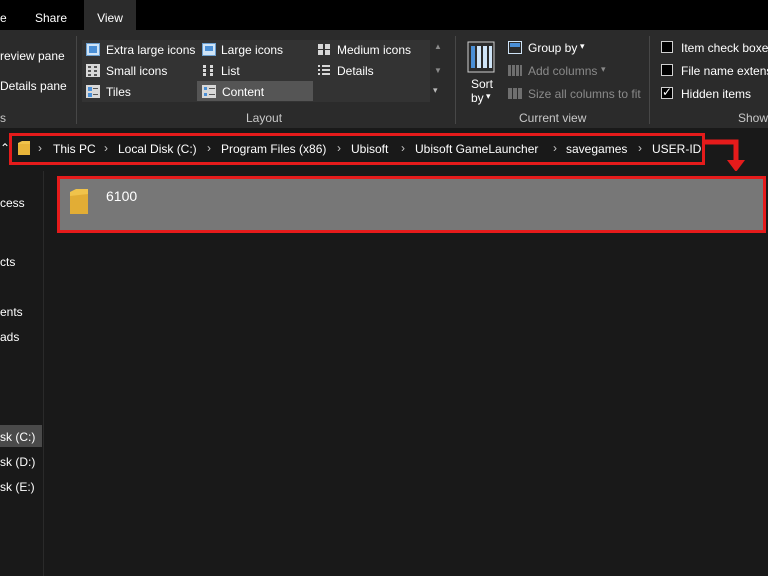 The image size is (768, 576). I want to click on pane-divider, so click(43, 373).